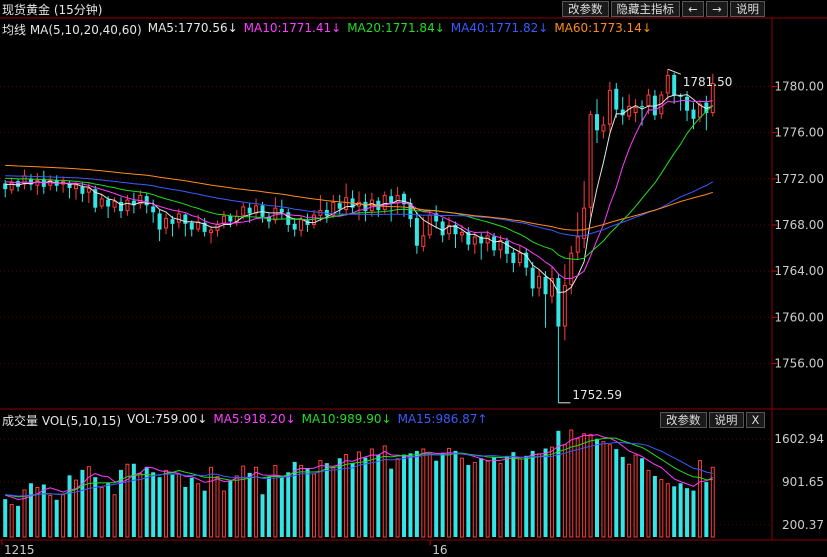  I want to click on price-tick-label: 1768.00, so click(799, 225).